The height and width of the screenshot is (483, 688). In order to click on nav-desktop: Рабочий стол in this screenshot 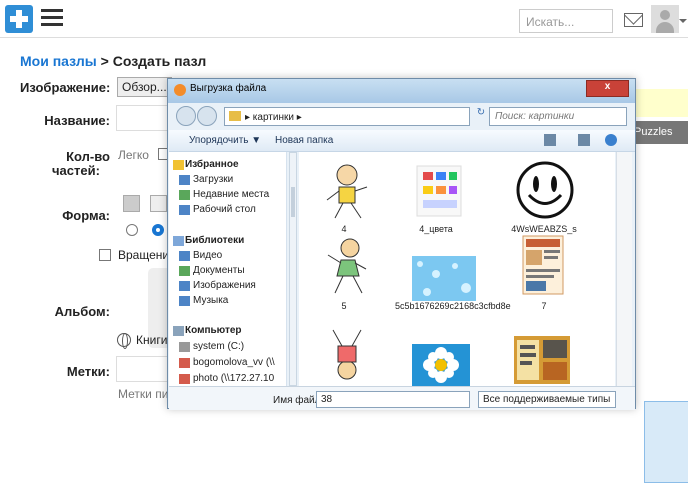, I will do `click(224, 209)`.